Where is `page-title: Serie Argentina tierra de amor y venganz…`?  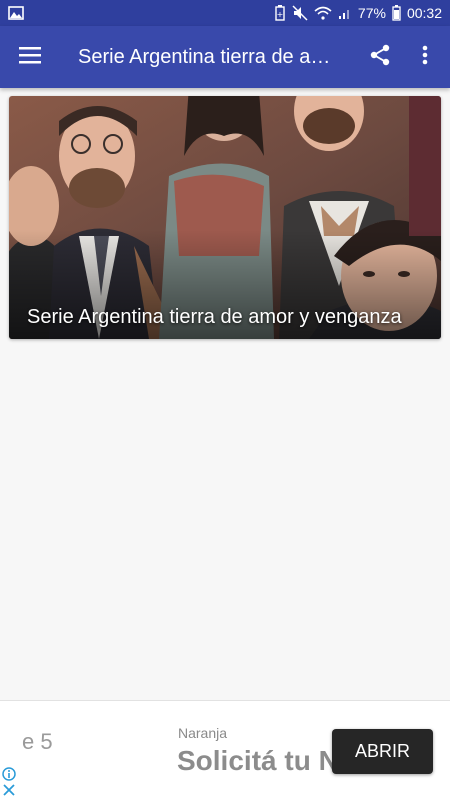 page-title: Serie Argentina tierra de amor y venganz… is located at coordinates (209, 56).